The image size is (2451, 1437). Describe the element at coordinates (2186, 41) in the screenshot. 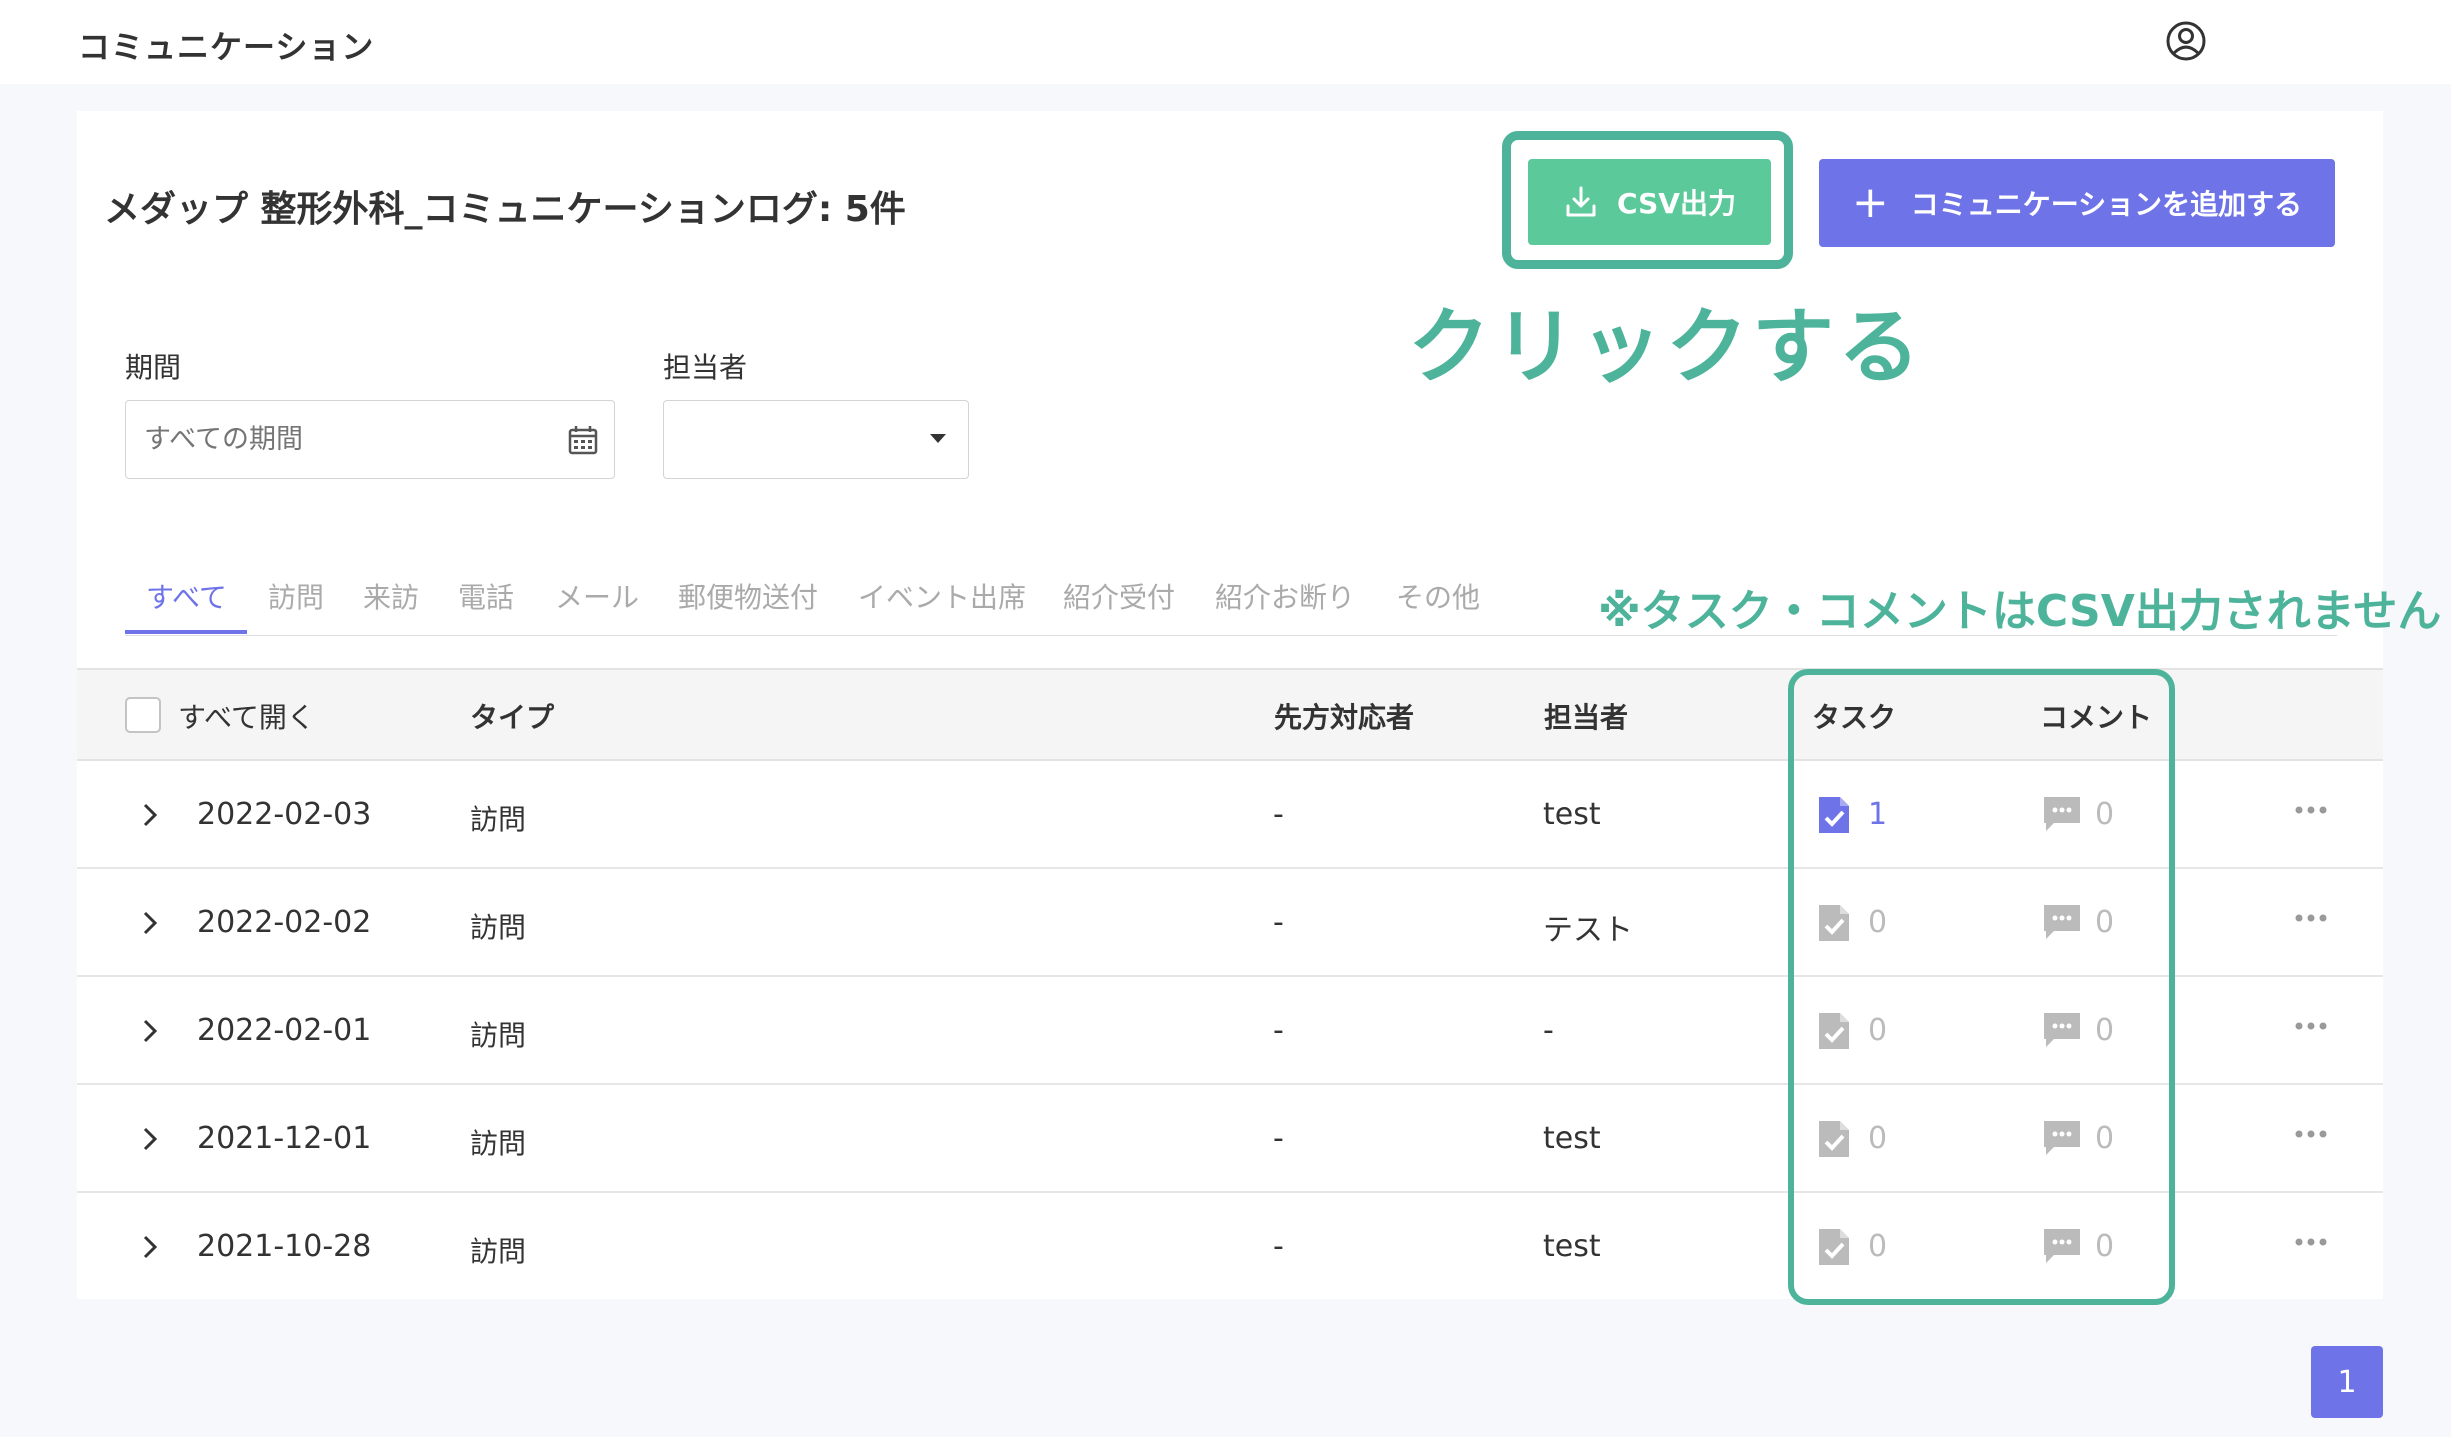

I see `user-circle-icon` at that location.